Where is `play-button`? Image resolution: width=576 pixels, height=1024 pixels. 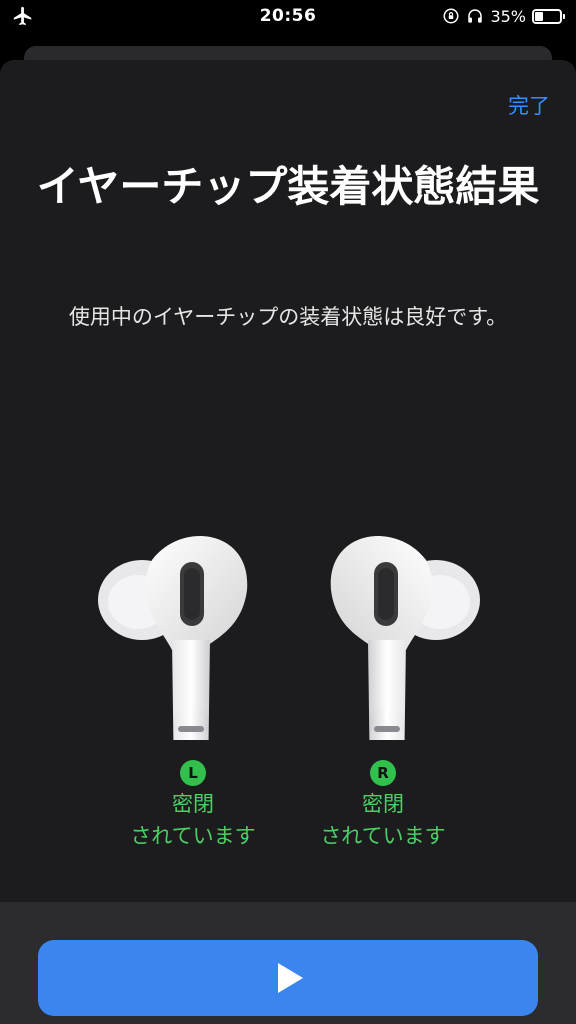
play-button is located at coordinates (288, 978).